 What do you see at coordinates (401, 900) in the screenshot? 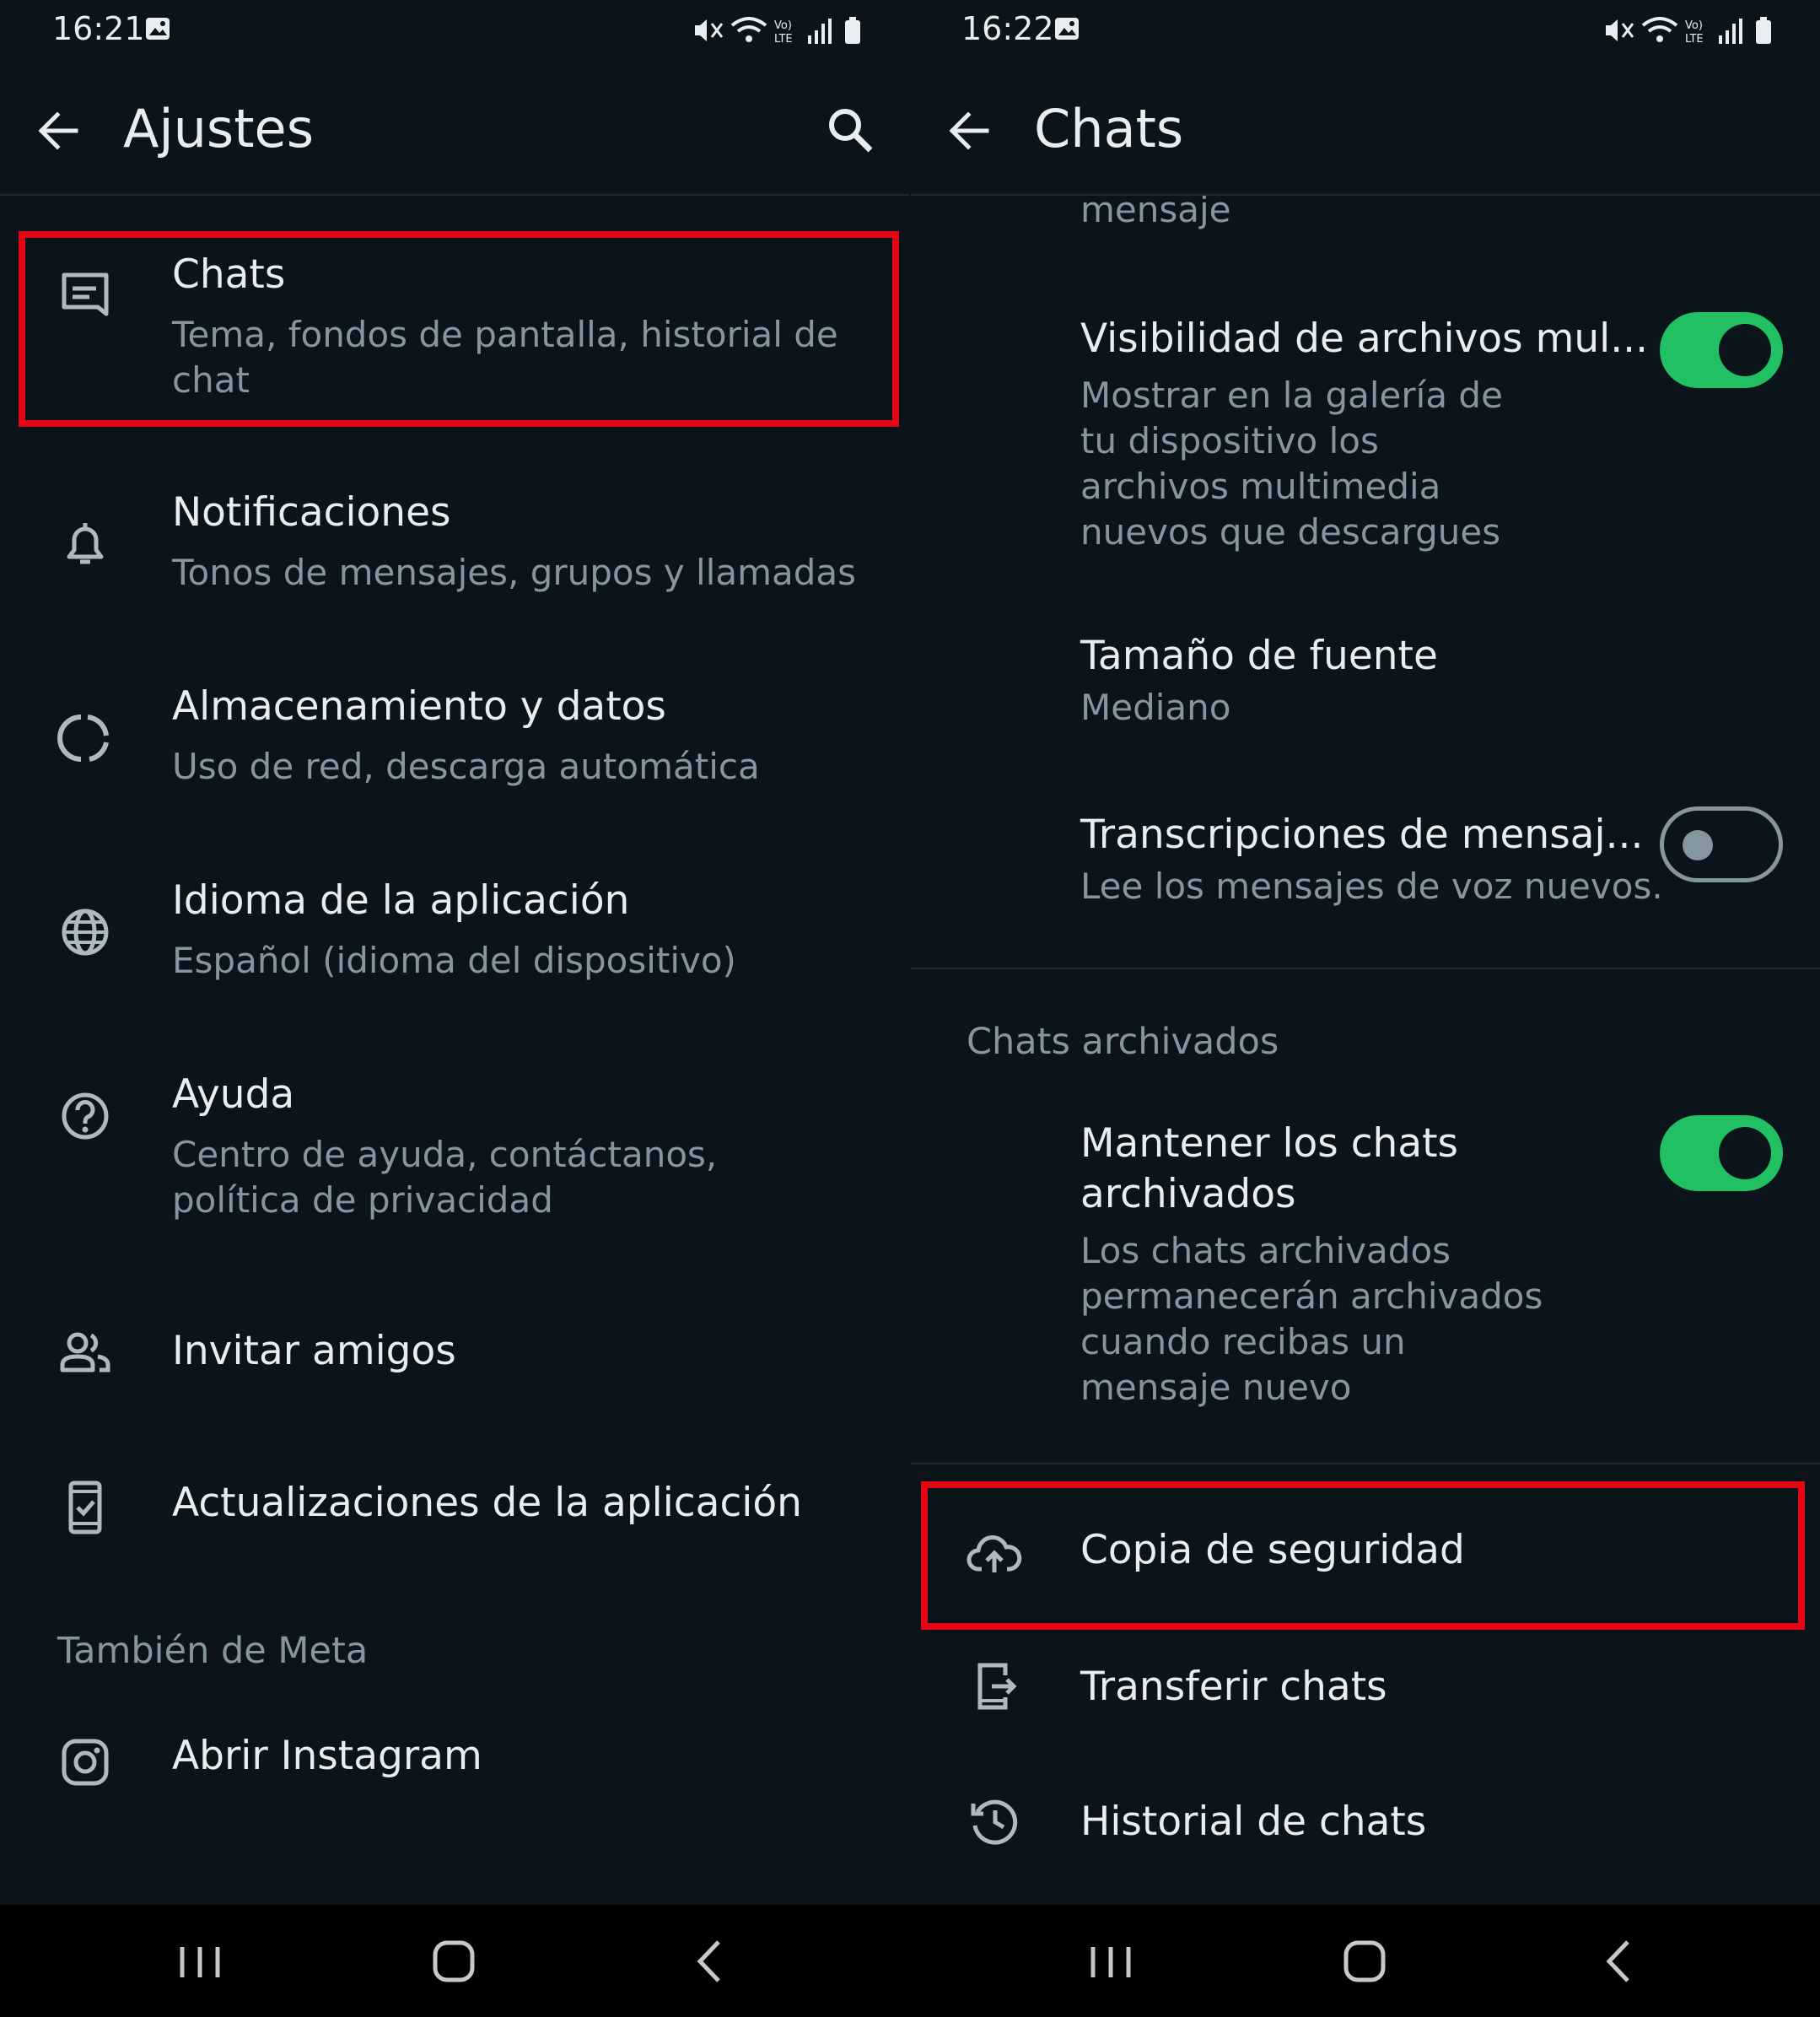
I see `item-title: Idioma de la aplicación` at bounding box center [401, 900].